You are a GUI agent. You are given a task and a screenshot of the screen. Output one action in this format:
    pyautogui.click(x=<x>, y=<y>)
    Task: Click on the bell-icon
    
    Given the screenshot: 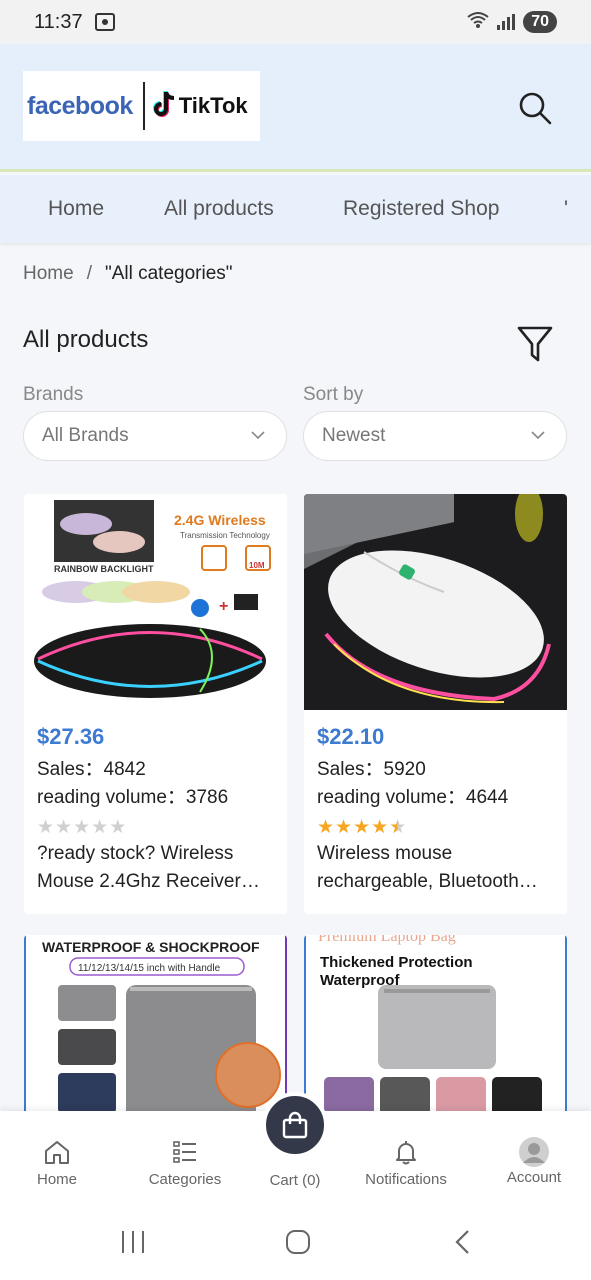 What is the action you would take?
    pyautogui.click(x=406, y=1153)
    